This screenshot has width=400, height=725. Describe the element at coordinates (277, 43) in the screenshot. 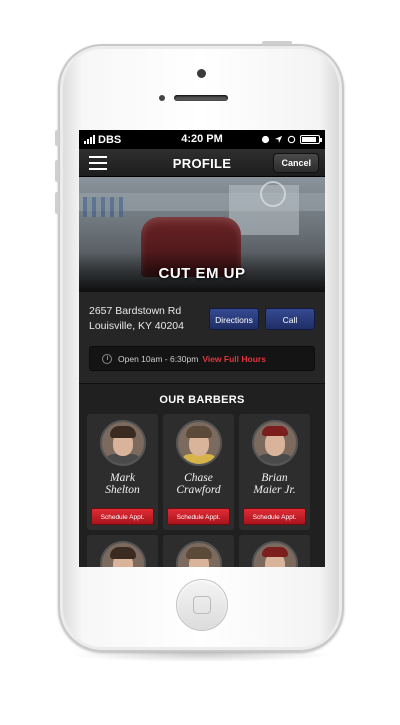

I see `power-button` at that location.